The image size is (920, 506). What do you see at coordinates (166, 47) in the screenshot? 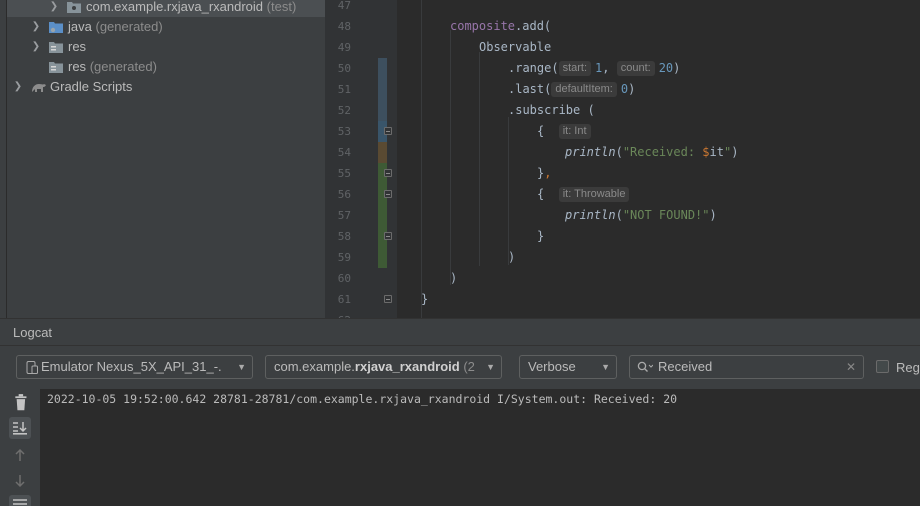
I see `tree-row-res: ❯ res` at bounding box center [166, 47].